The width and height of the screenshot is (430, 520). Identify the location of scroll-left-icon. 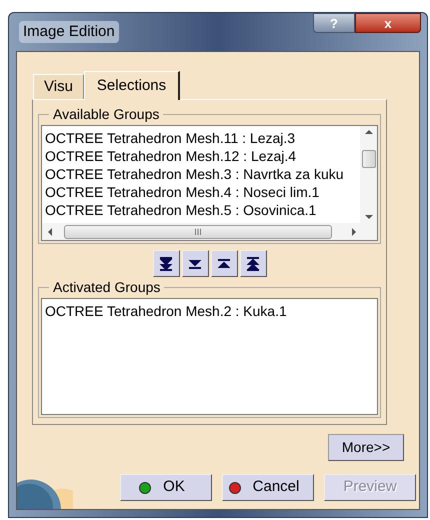
(50, 232).